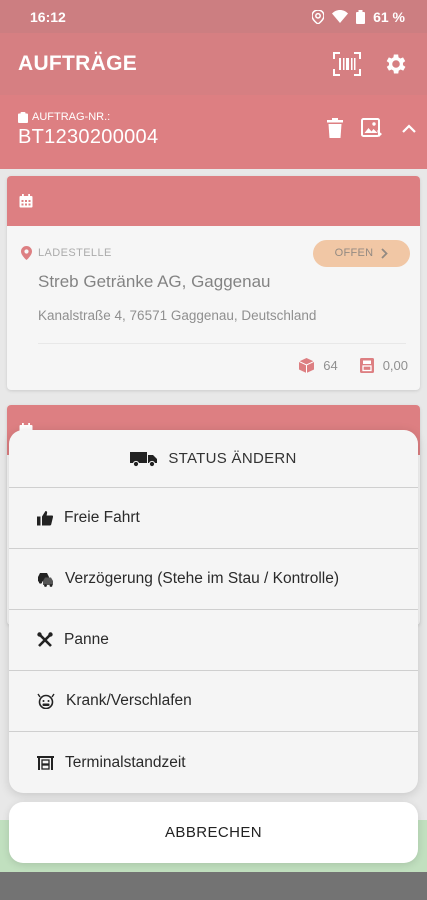 The height and width of the screenshot is (900, 427). I want to click on option-verzoegerung: Verzögerung (Stehe im Stau / Kontrolle), so click(213, 579).